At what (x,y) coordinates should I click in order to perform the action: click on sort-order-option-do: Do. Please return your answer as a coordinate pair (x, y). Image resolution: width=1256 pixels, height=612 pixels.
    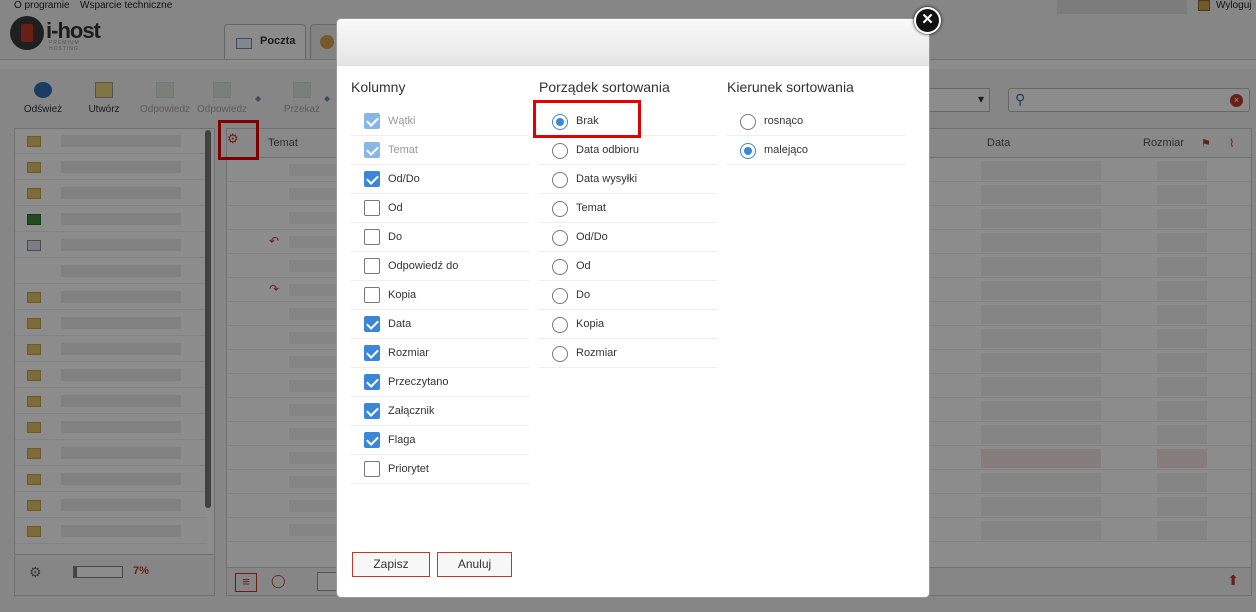
    Looking at the image, I should click on (628, 295).